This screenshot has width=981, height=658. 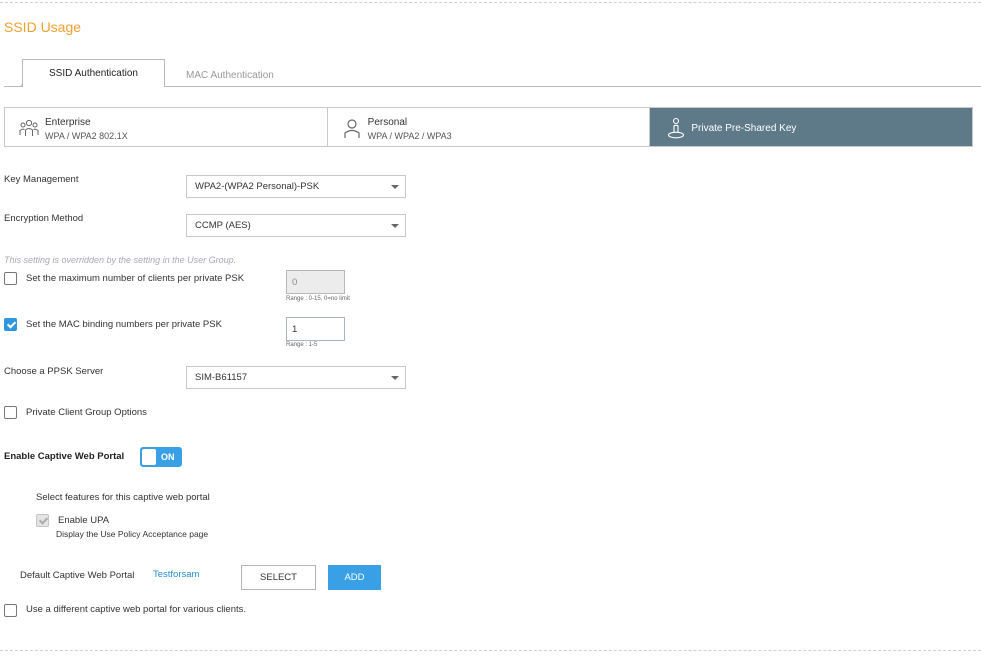 I want to click on ppsk-server-value: SIM-B61157, so click(x=221, y=377).